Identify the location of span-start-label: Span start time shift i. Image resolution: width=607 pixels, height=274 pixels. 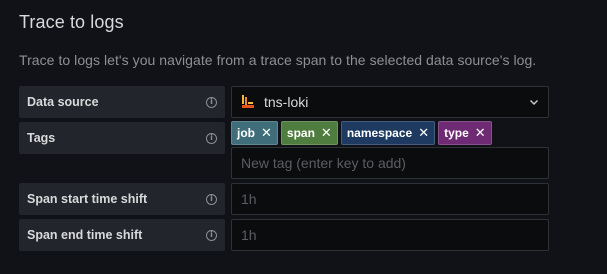
(122, 199).